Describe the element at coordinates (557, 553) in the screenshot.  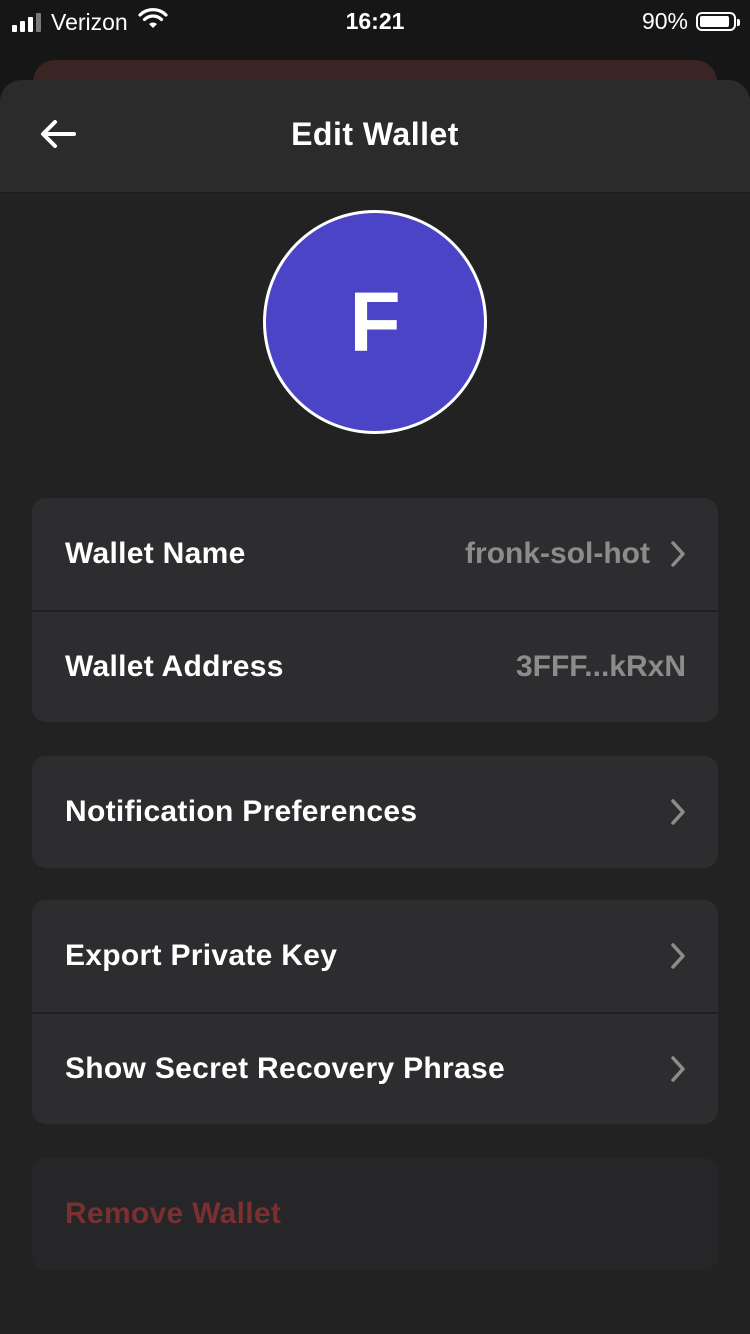
I see `wallet-name-value: fronk-sol-hot` at that location.